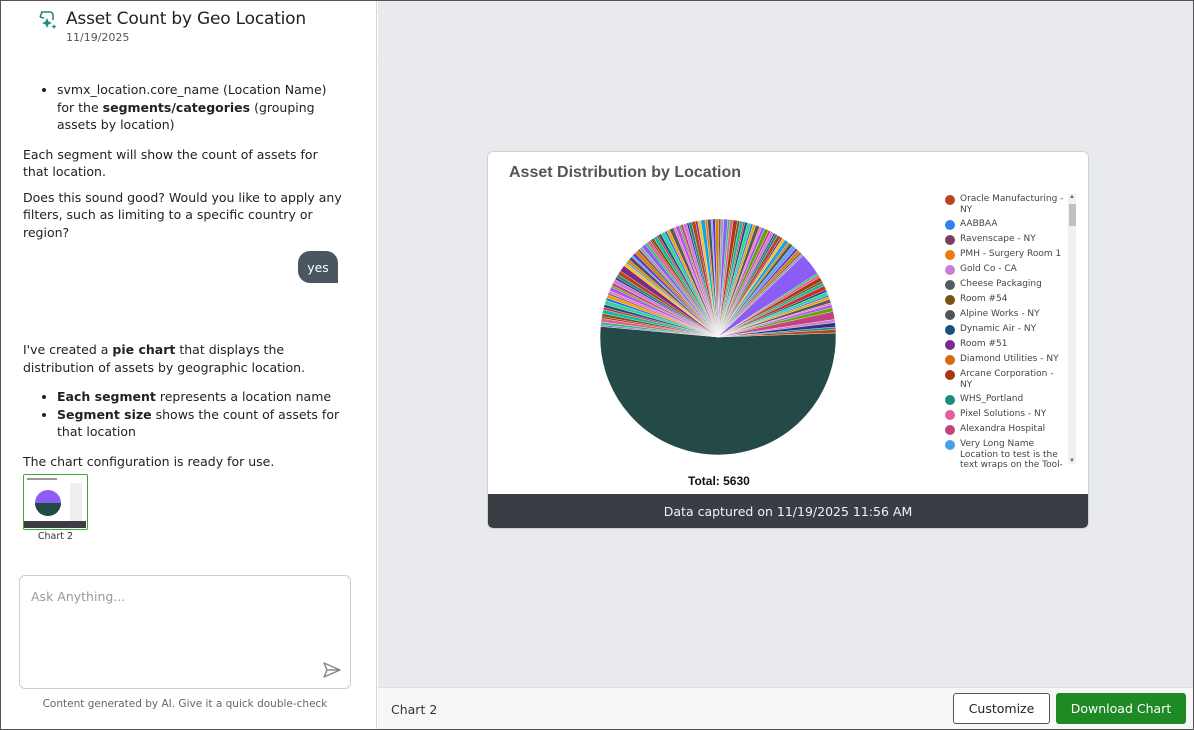  I want to click on bottom-toolbar: Chart 2 Customize Download Chart, so click(785, 708).